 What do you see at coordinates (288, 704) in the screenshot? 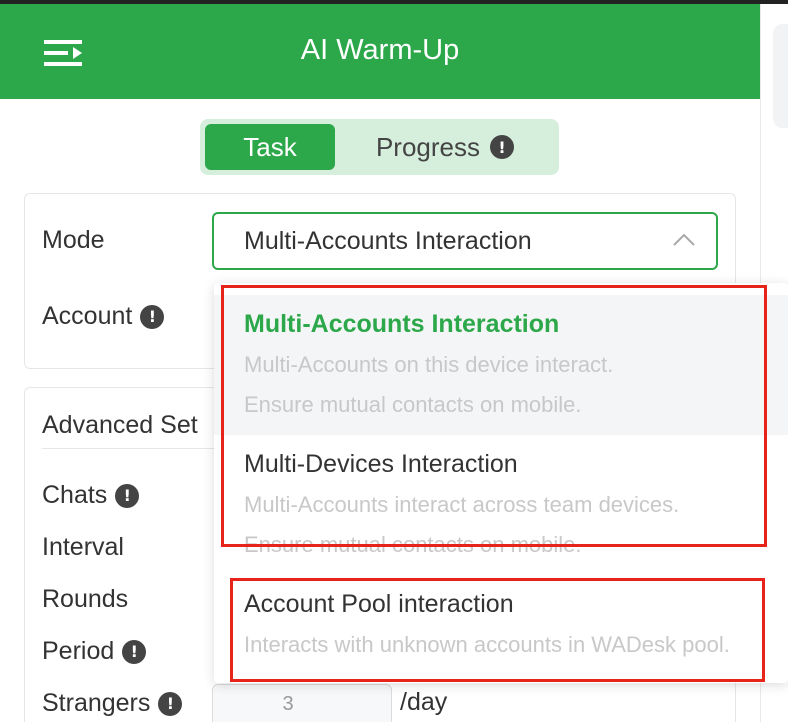
I see `strangers-value: 3` at bounding box center [288, 704].